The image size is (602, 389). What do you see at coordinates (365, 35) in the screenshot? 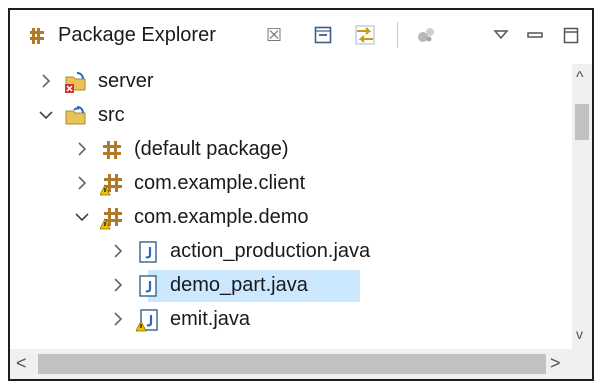
I see `link-with-editor-icon` at bounding box center [365, 35].